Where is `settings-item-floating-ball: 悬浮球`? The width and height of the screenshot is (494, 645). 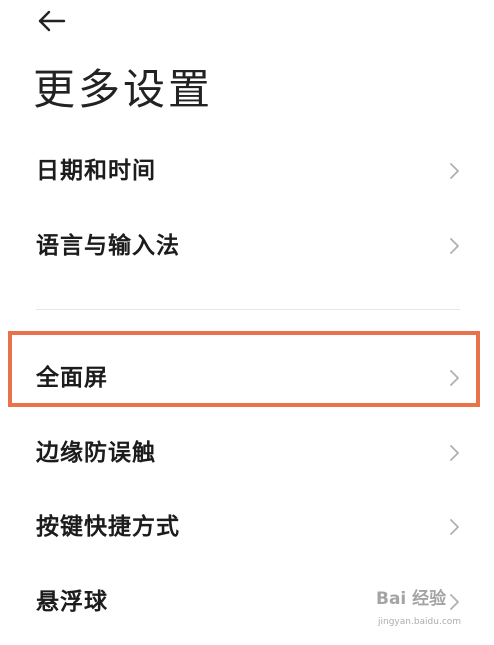 settings-item-floating-ball: 悬浮球 is located at coordinates (247, 602).